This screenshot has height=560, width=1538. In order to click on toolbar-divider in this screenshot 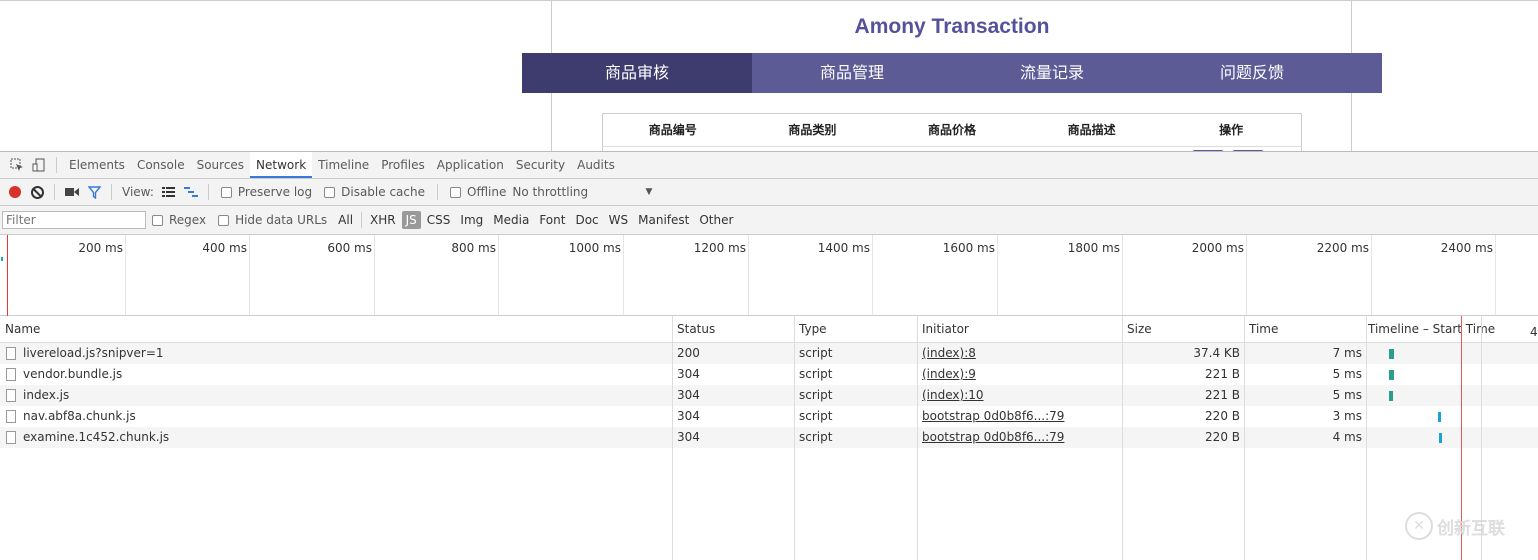, I will do `click(54, 192)`.